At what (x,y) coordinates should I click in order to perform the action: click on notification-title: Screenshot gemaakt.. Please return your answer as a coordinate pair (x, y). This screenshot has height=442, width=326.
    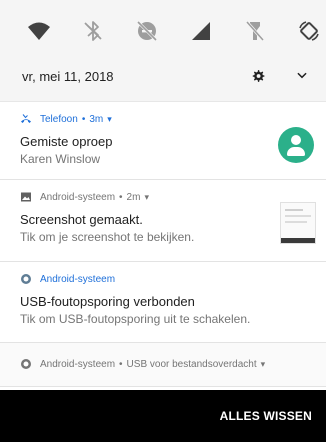
    Looking at the image, I should click on (81, 219).